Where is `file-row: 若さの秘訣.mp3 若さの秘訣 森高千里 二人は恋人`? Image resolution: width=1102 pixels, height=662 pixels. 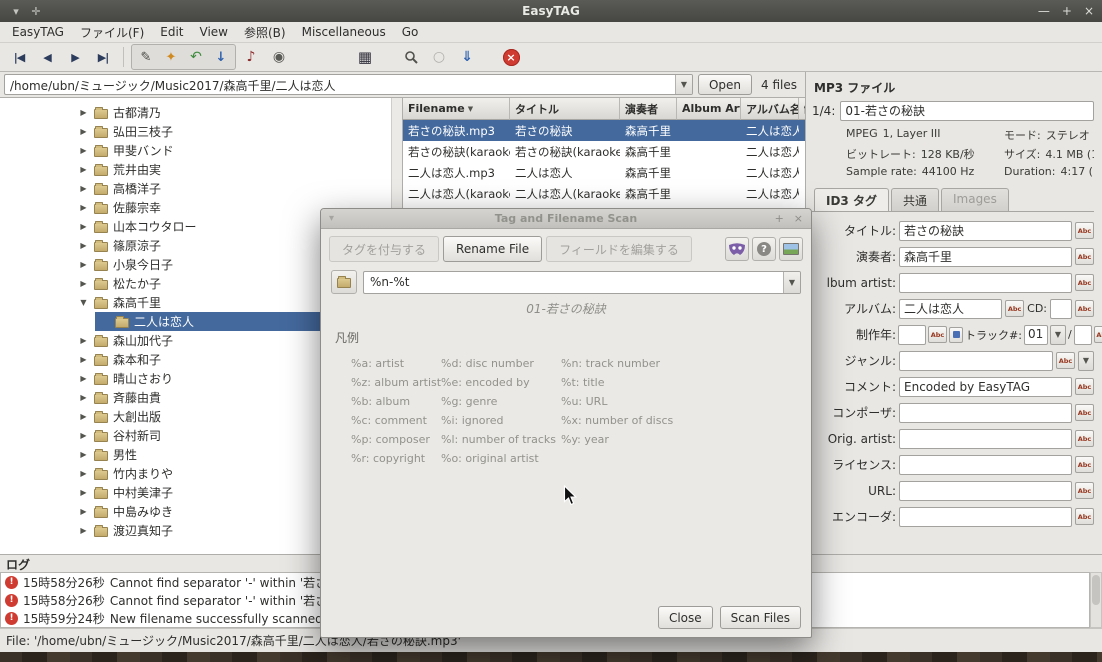 file-row: 若さの秘訣.mp3 若さの秘訣 森高千里 二人は恋人 is located at coordinates (604, 130).